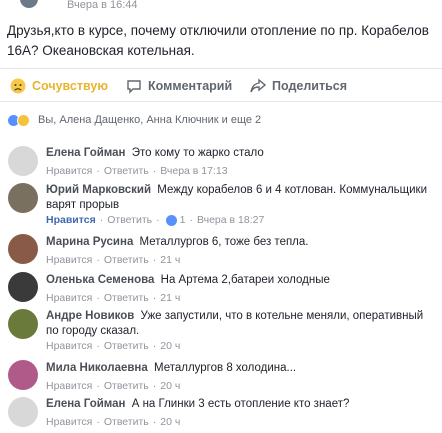 The image size is (442, 433). Describe the element at coordinates (193, 171) in the screenshot. I see `comment-time: Вчера в 17:13` at that location.